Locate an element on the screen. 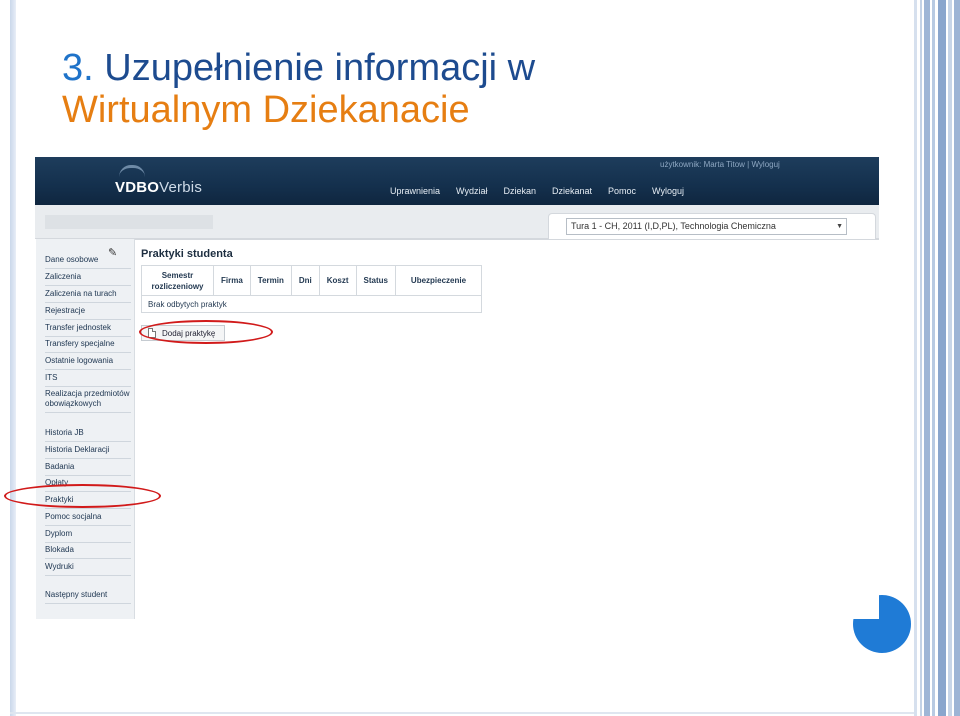 The height and width of the screenshot is (716, 960). nav-wyloguj: Wyloguj is located at coordinates (668, 191).